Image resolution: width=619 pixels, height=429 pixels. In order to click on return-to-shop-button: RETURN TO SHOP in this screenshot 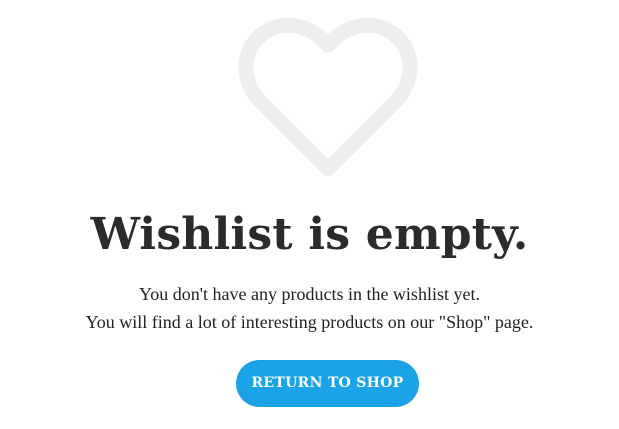, I will do `click(327, 383)`.